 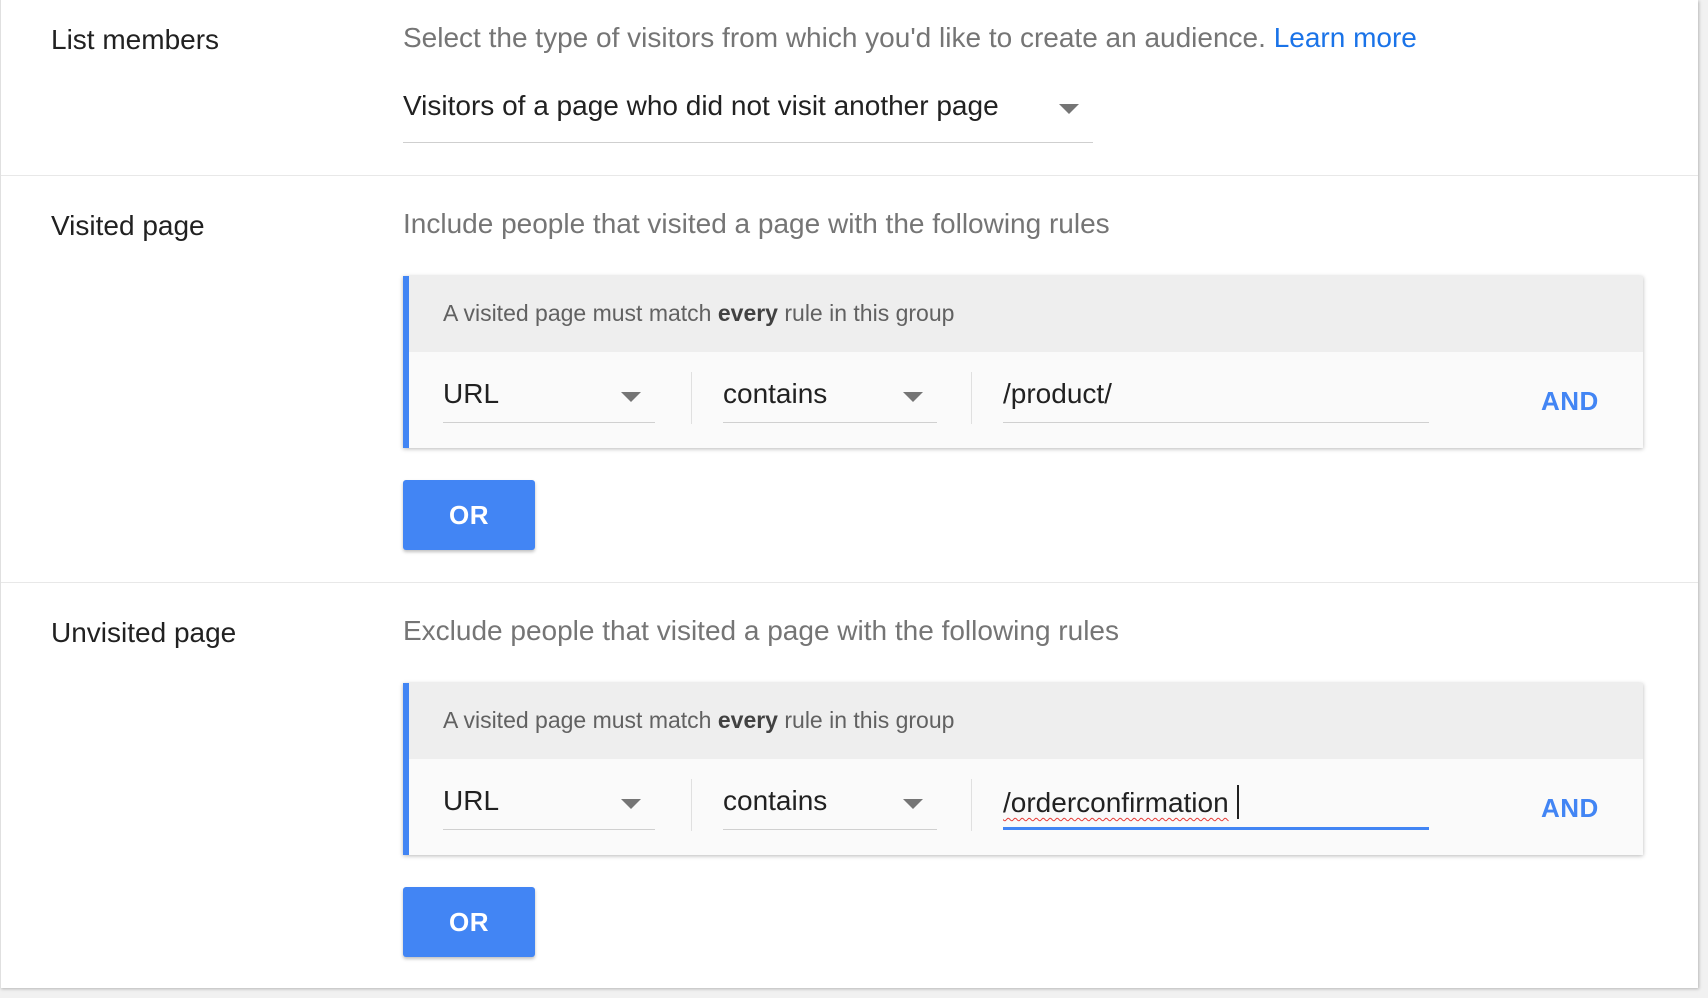 I want to click on spellcheck-text: /orderconfirmation, so click(x=1116, y=802).